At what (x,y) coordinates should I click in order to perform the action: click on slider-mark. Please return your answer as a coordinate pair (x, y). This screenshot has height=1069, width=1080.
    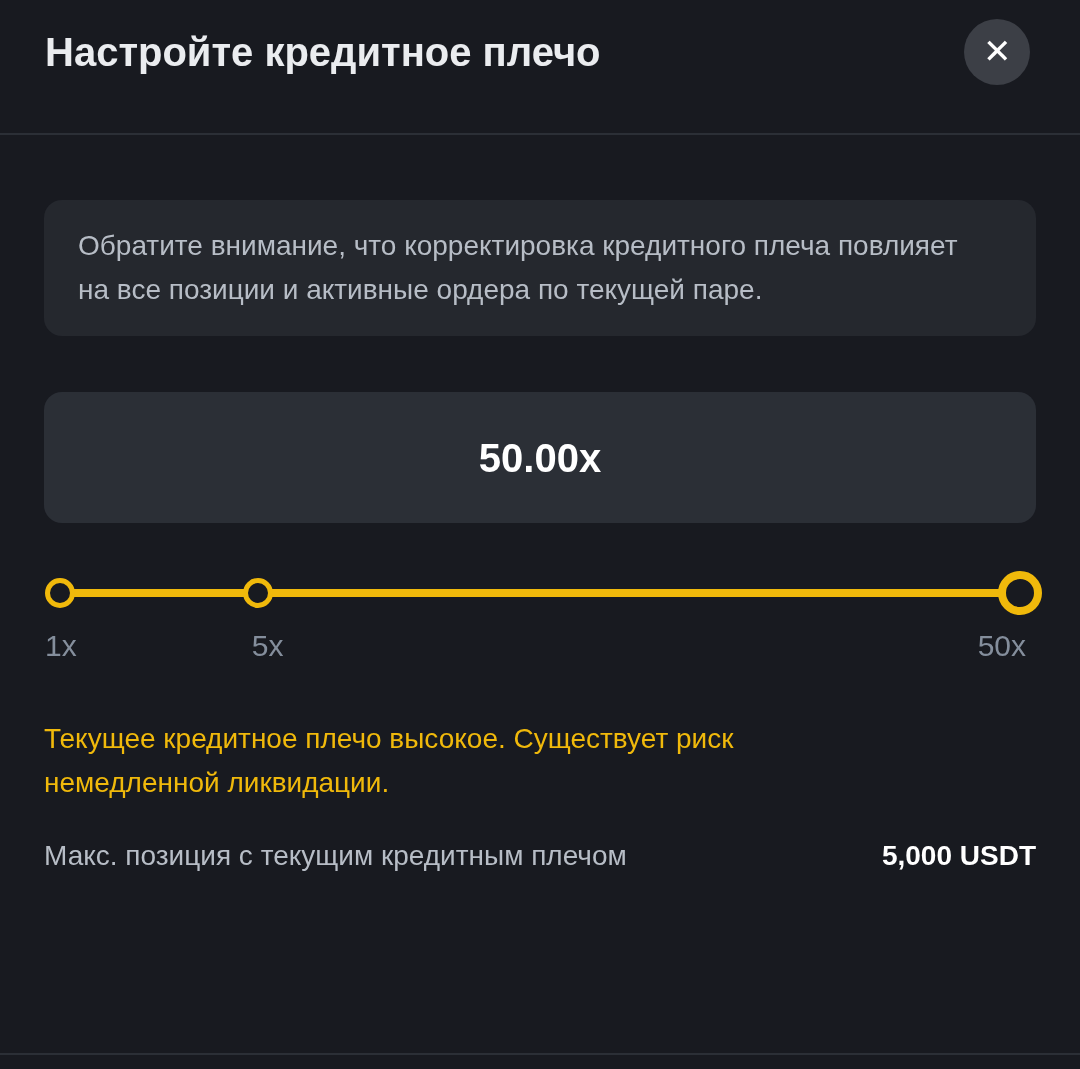
    Looking at the image, I should click on (60, 593).